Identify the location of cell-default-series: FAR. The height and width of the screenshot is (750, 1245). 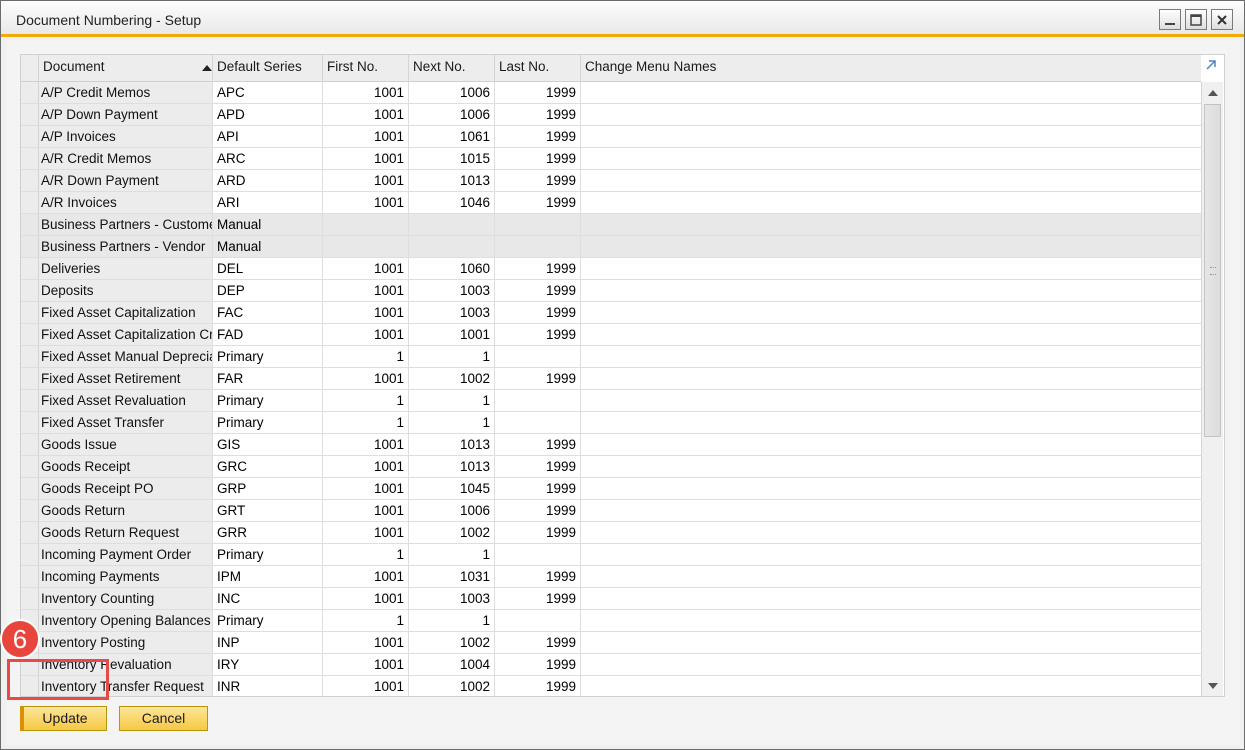
(268, 378).